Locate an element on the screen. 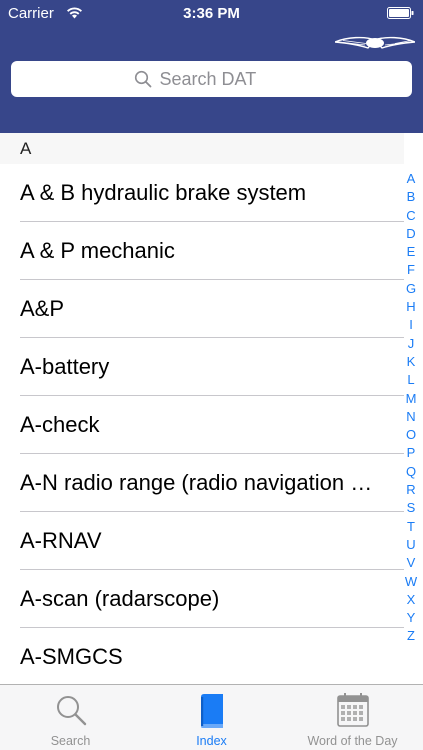 This screenshot has width=423, height=750. status-bar: Carrier 3:36 PM is located at coordinates (211, 14).